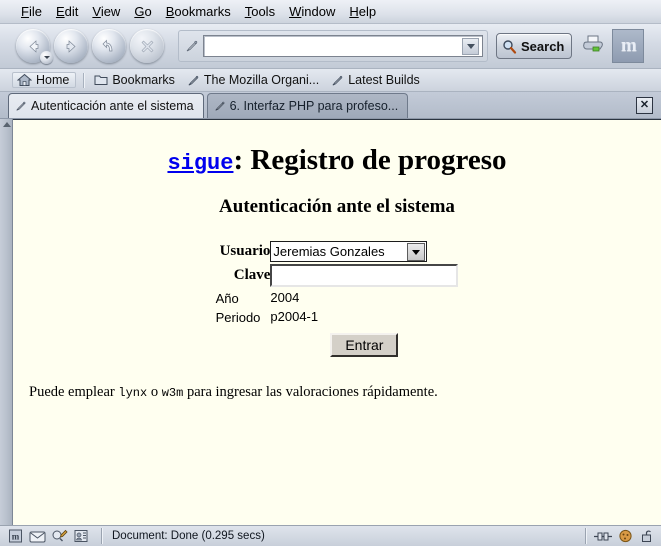 This screenshot has width=661, height=546. Describe the element at coordinates (367, 11) in the screenshot. I see `menu-help-rest: elp` at that location.